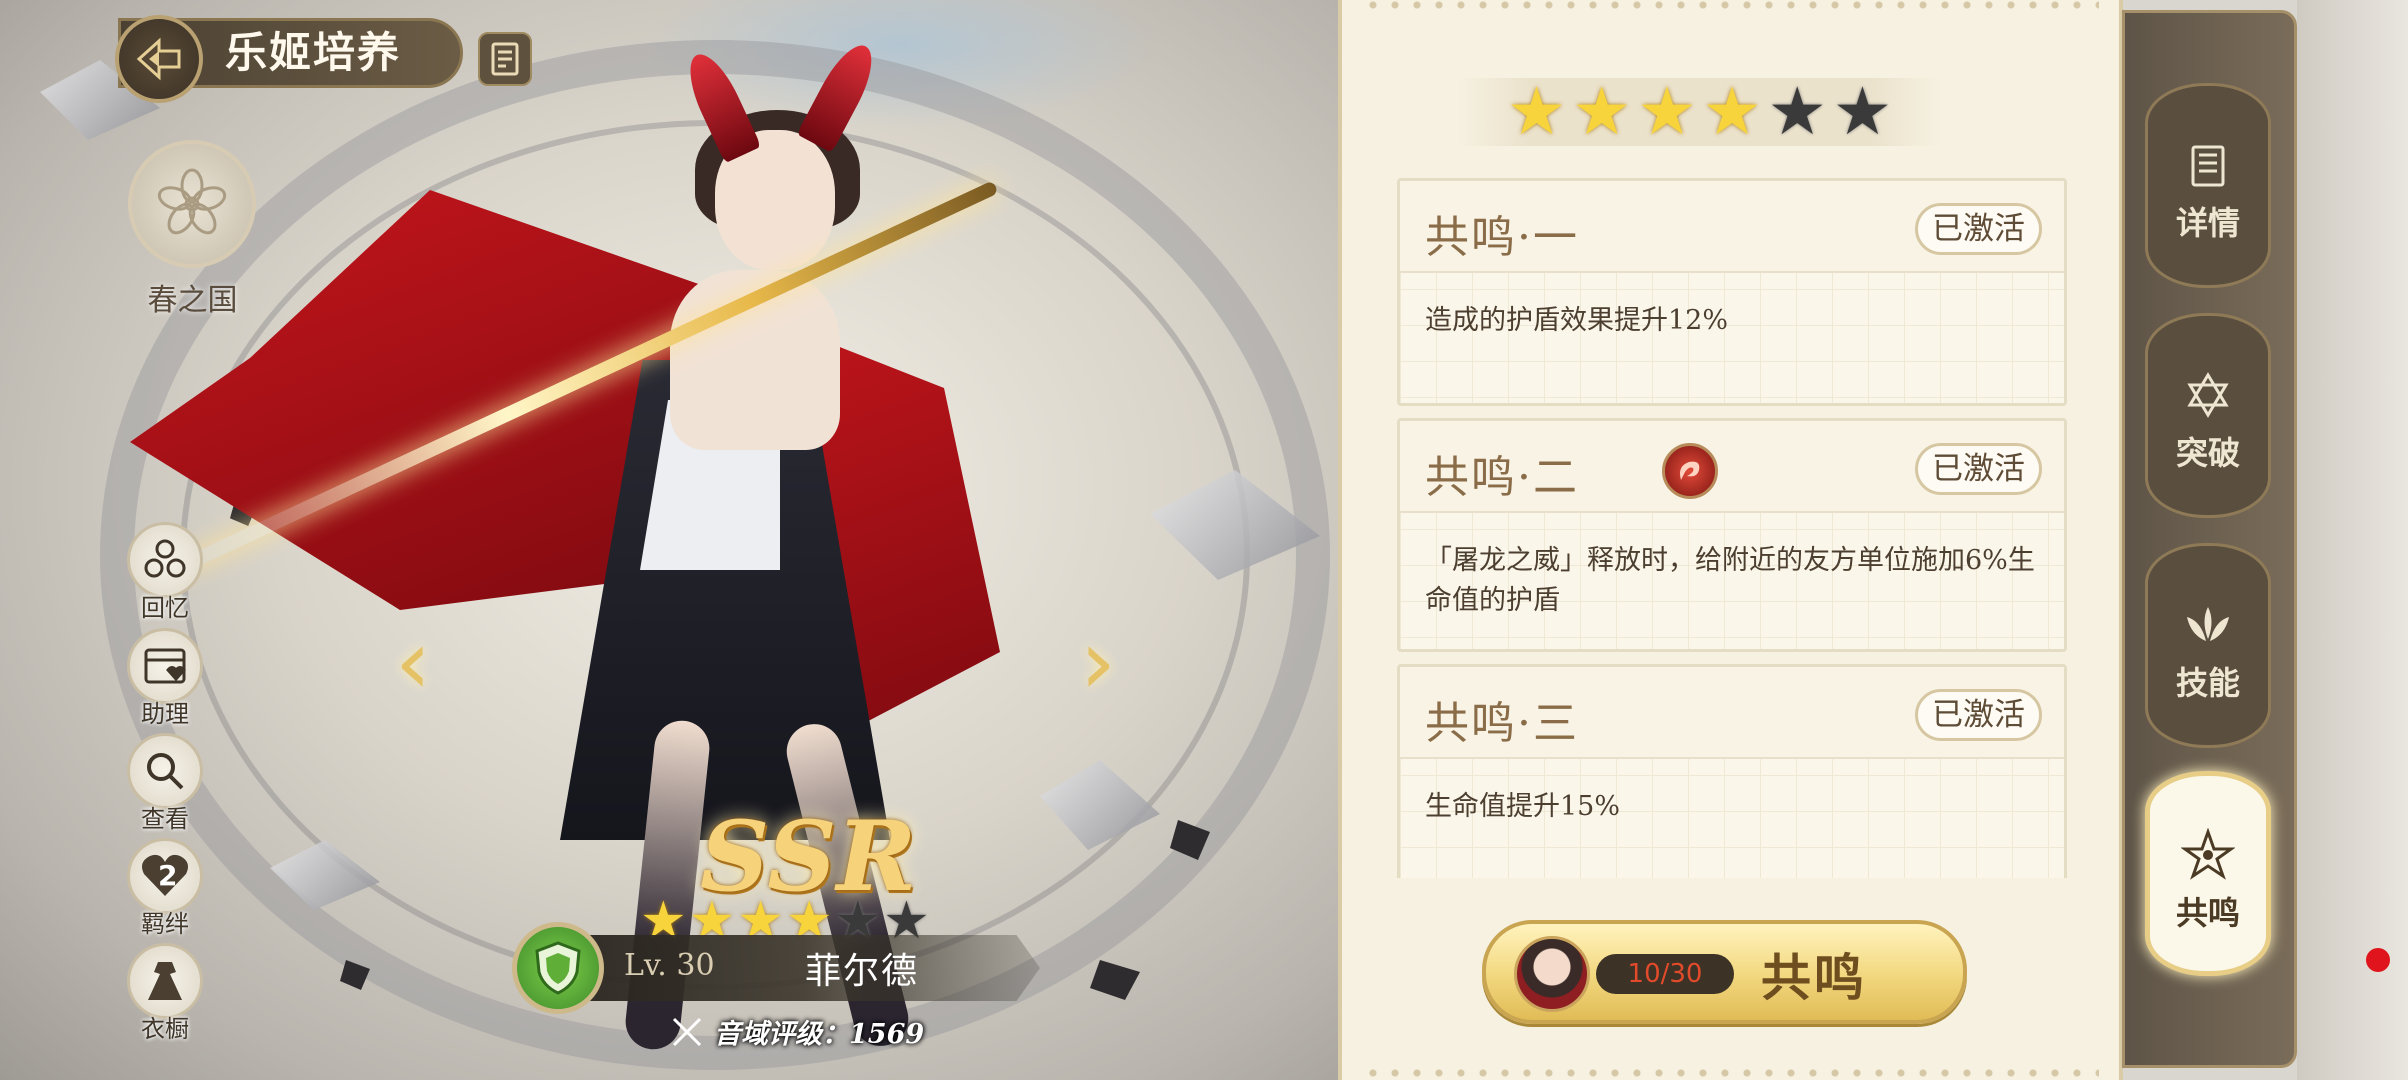 Image resolution: width=2408 pixels, height=1080 pixels. I want to click on bond-label: 羁绊, so click(165, 924).